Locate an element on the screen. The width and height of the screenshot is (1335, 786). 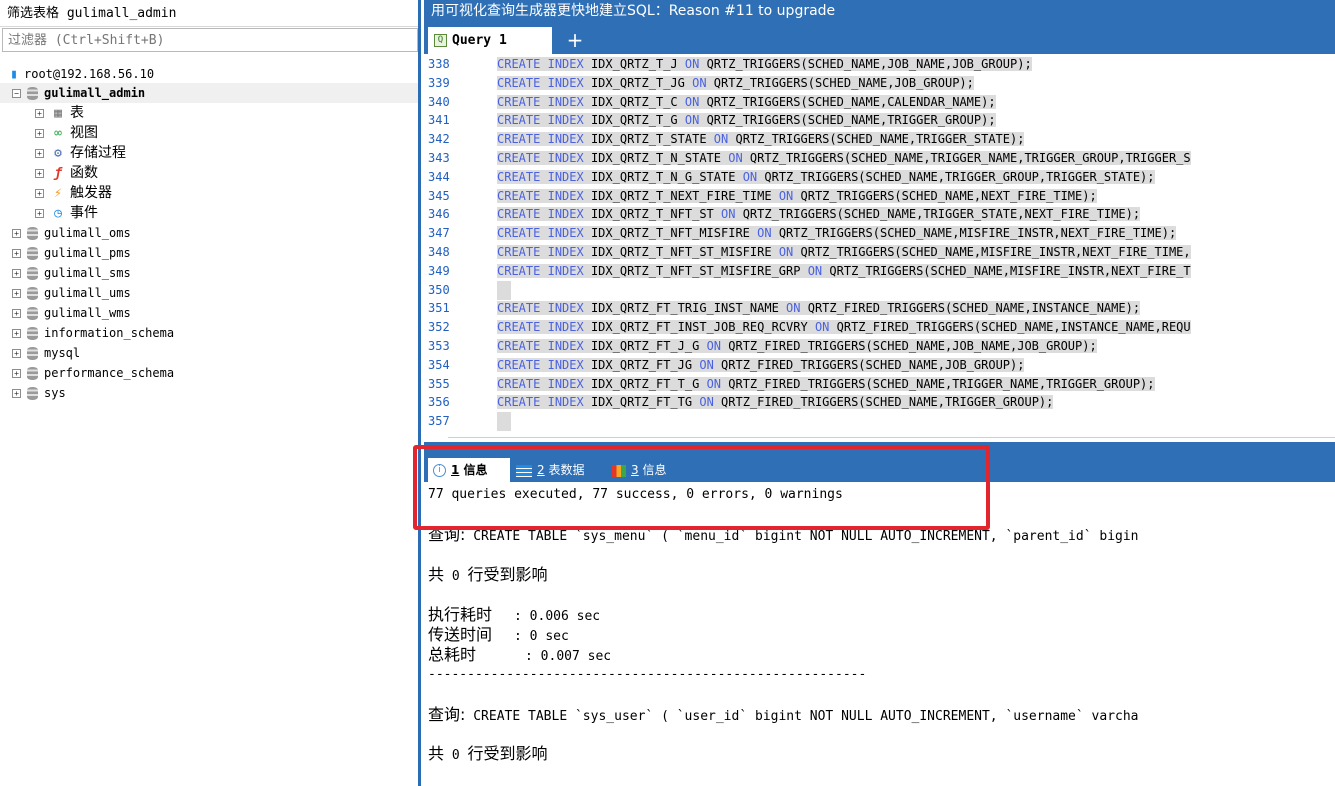
code-line: 357 is located at coordinates (879, 422).